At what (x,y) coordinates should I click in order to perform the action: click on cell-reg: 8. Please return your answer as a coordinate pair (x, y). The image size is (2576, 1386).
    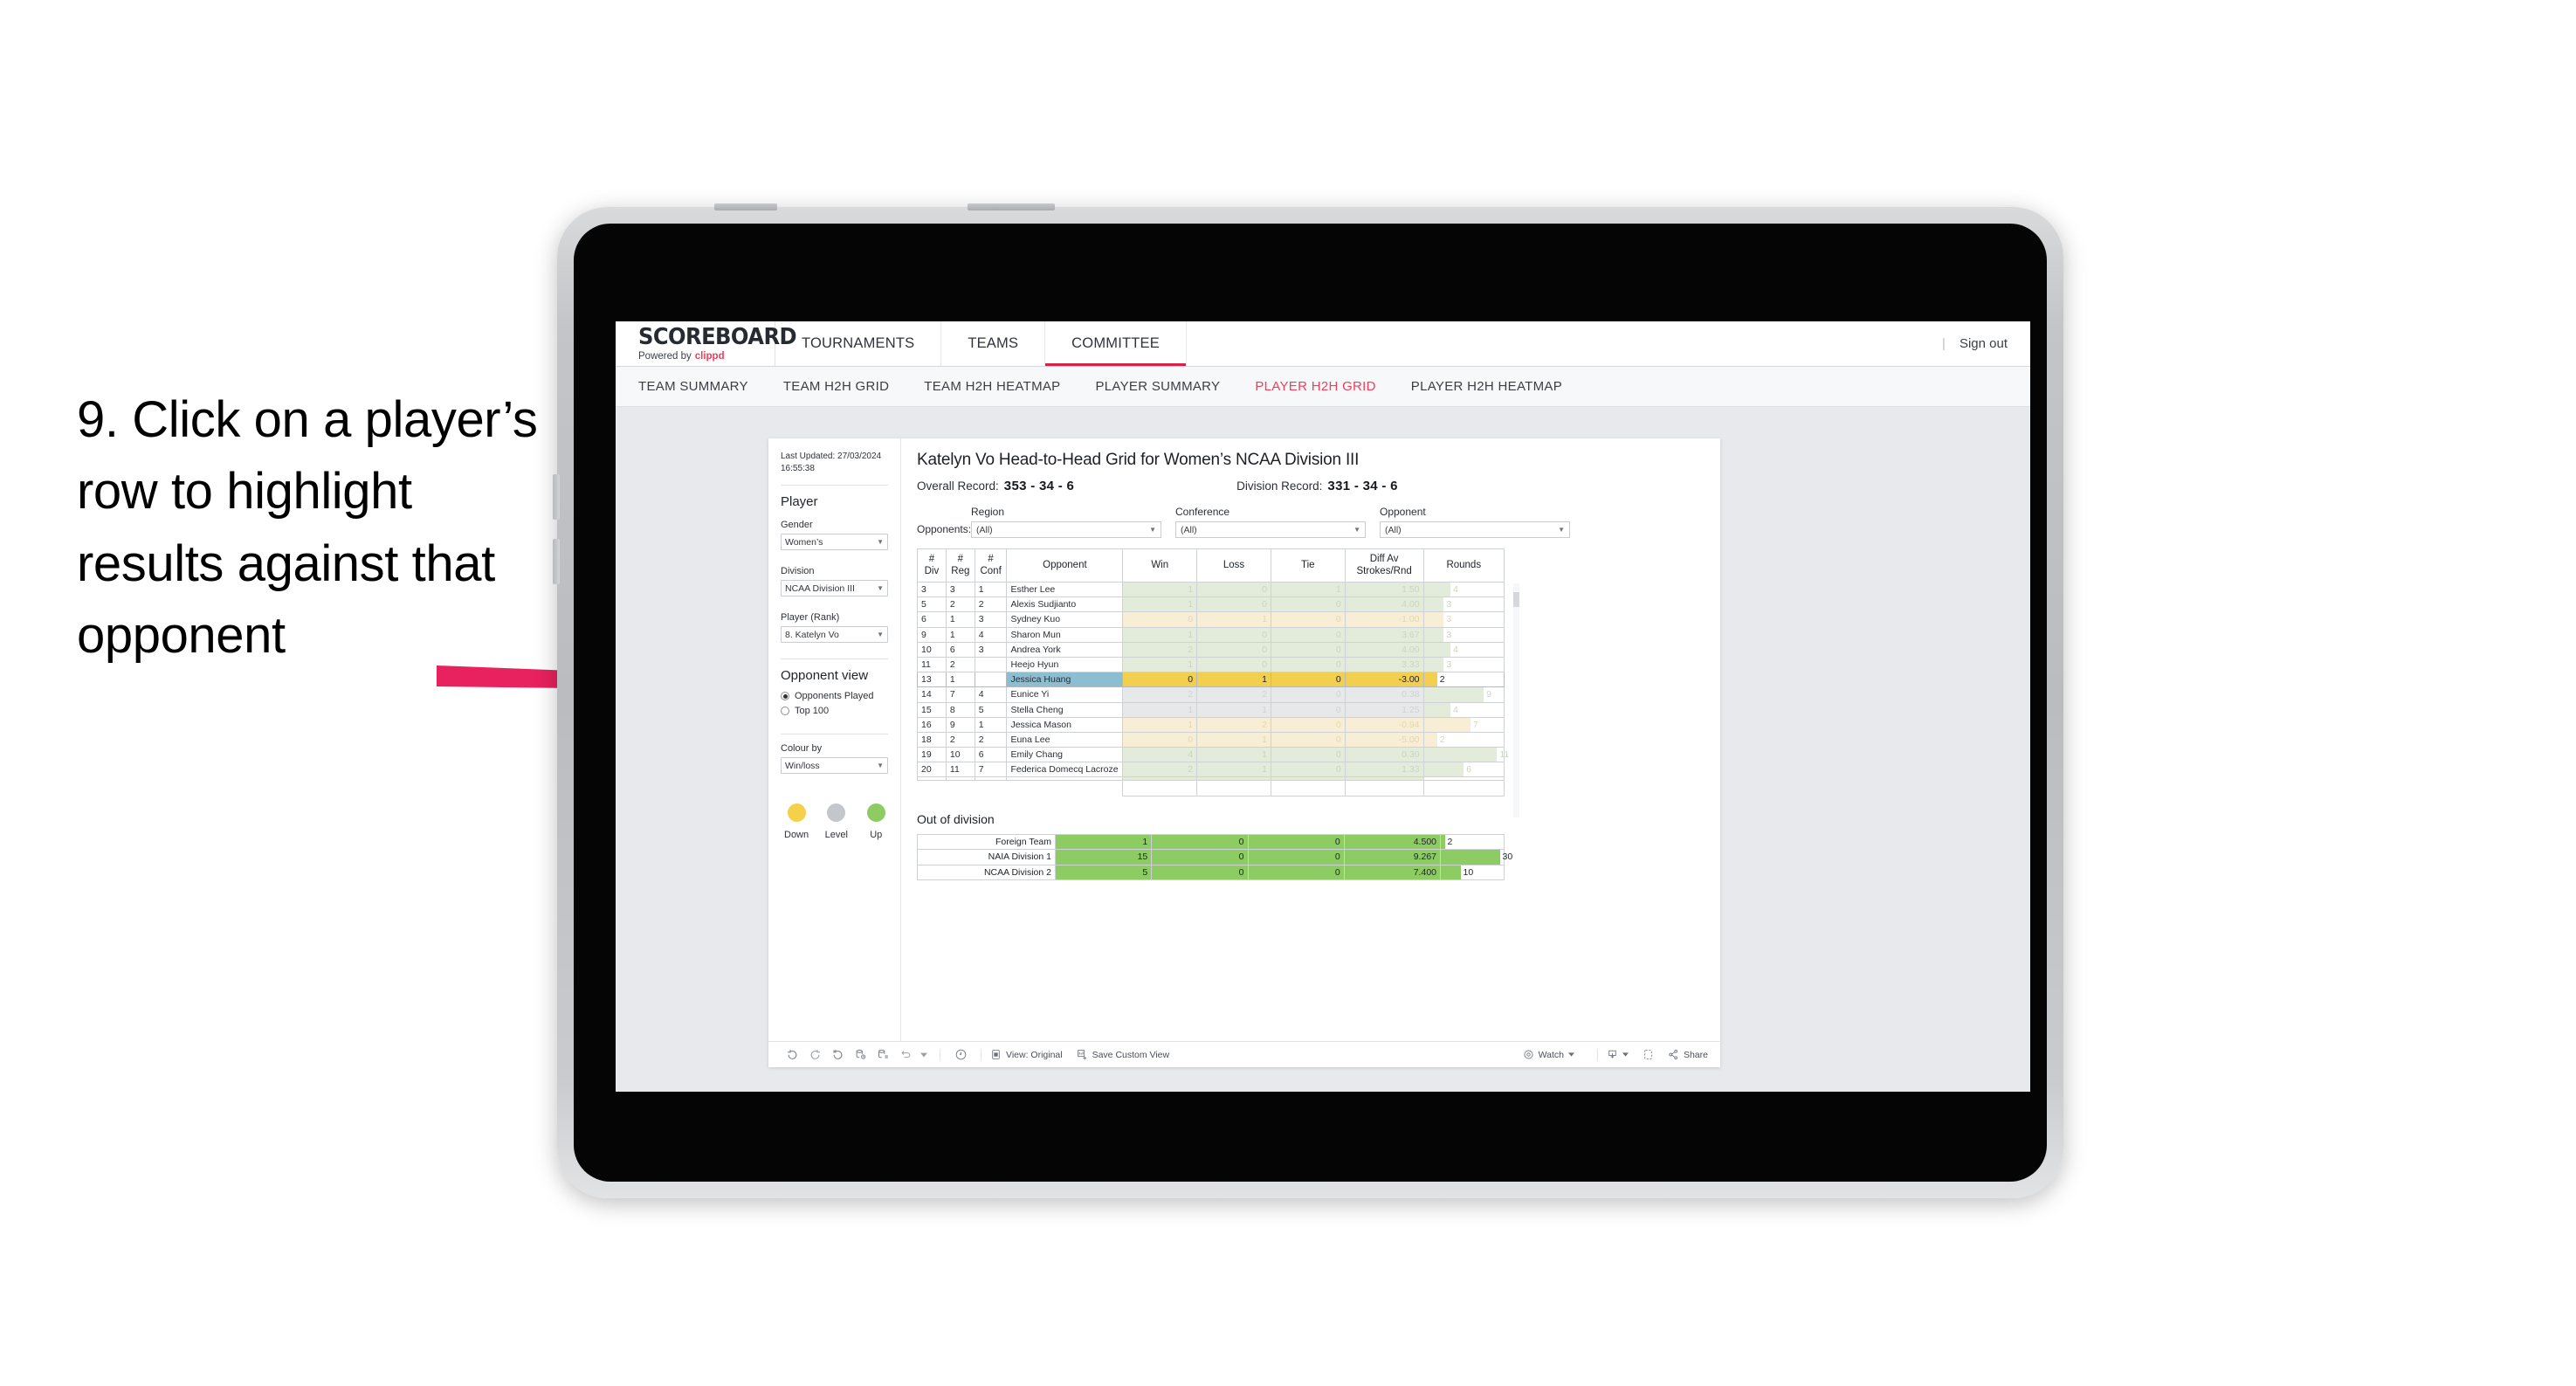
    Looking at the image, I should click on (960, 709).